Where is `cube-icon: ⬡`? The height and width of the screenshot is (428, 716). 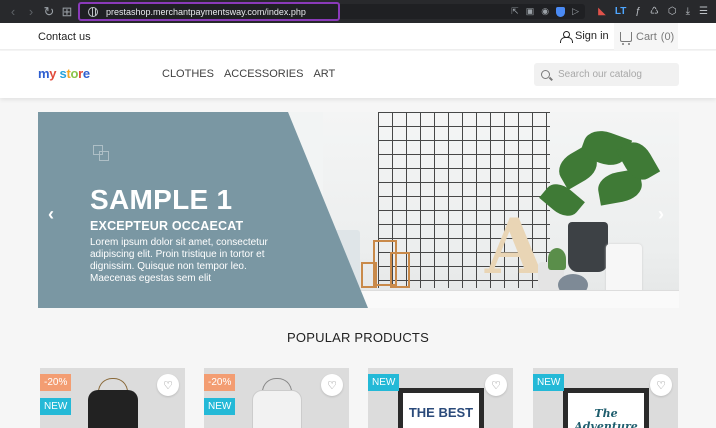 cube-icon: ⬡ is located at coordinates (672, 11).